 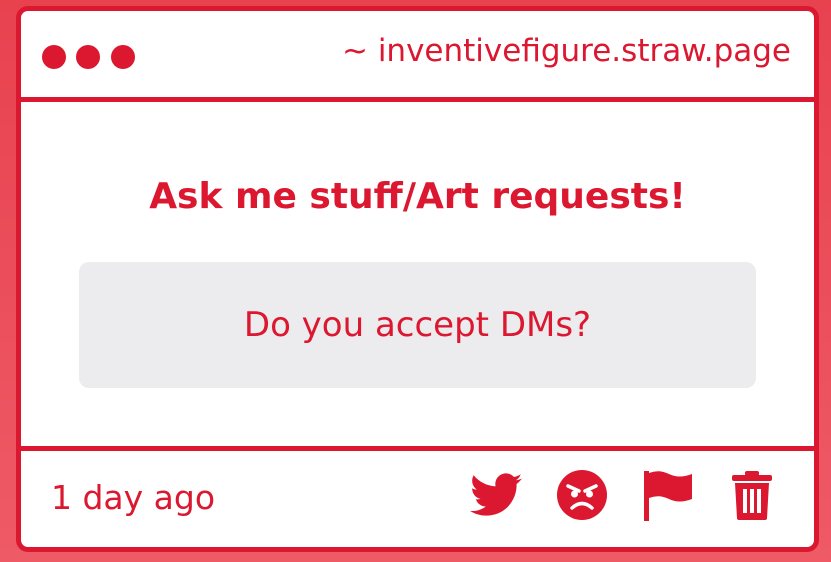 I want to click on twitter-bird-icon, so click(x=496, y=494).